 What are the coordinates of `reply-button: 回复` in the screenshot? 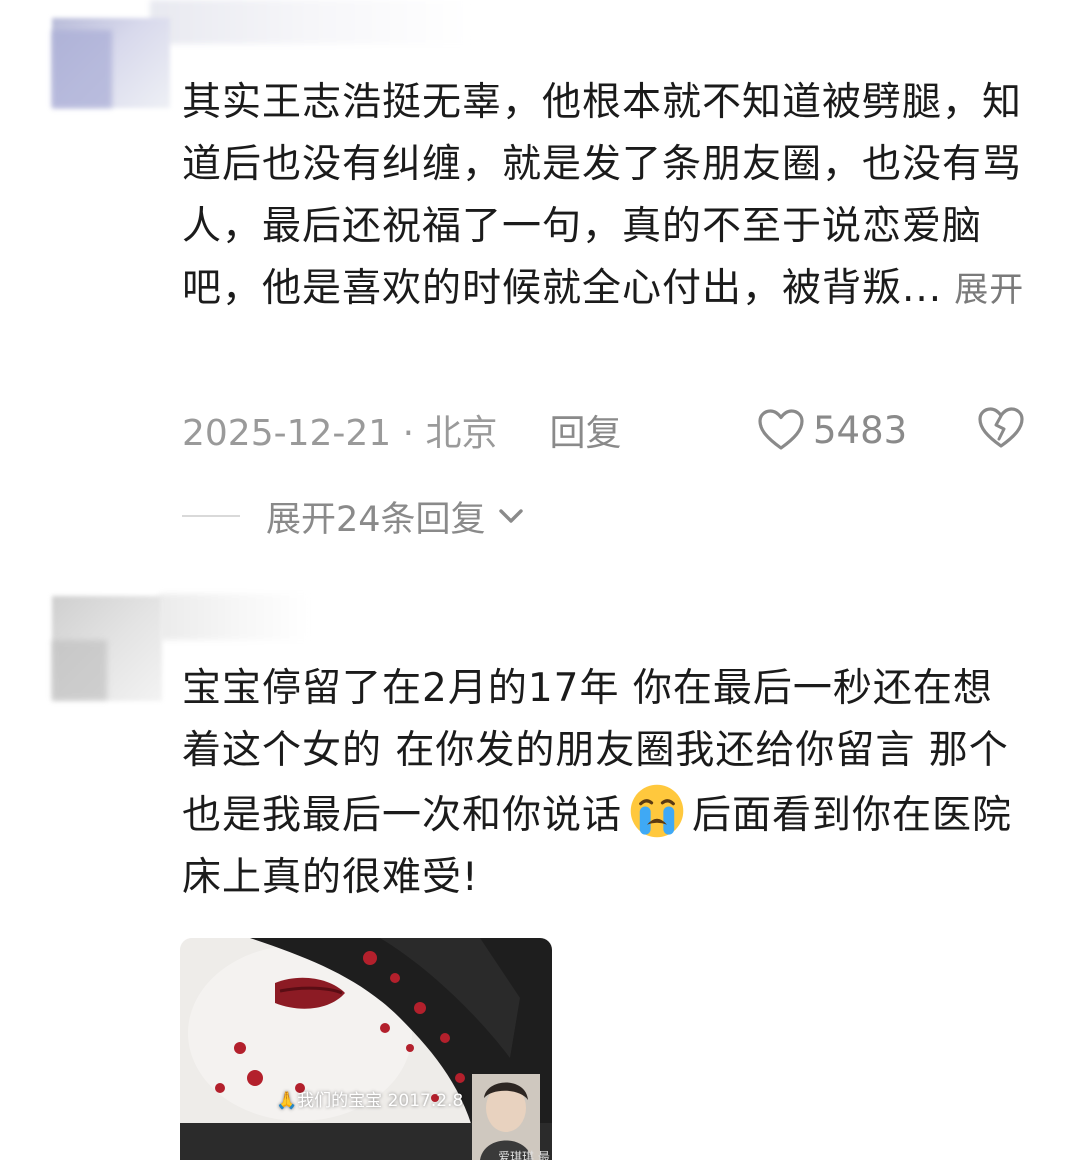 It's located at (586, 430).